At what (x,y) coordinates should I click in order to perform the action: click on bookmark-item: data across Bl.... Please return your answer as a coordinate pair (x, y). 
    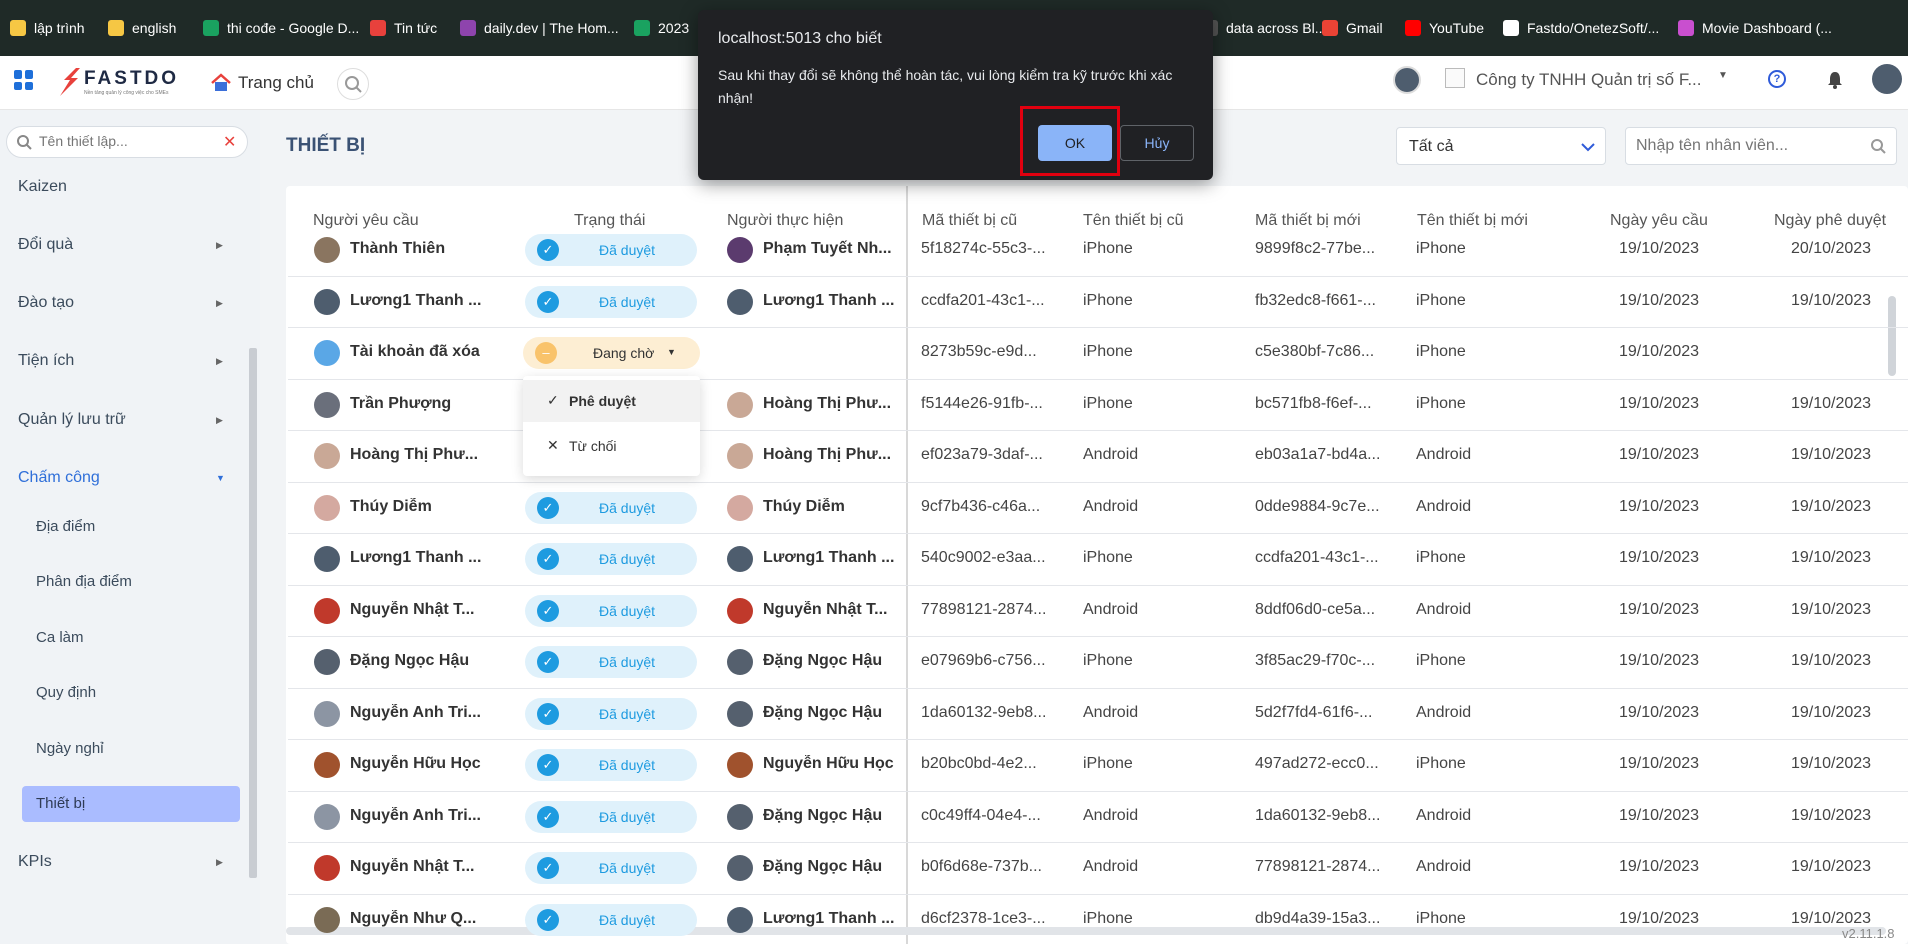
    Looking at the image, I should click on (1264, 28).